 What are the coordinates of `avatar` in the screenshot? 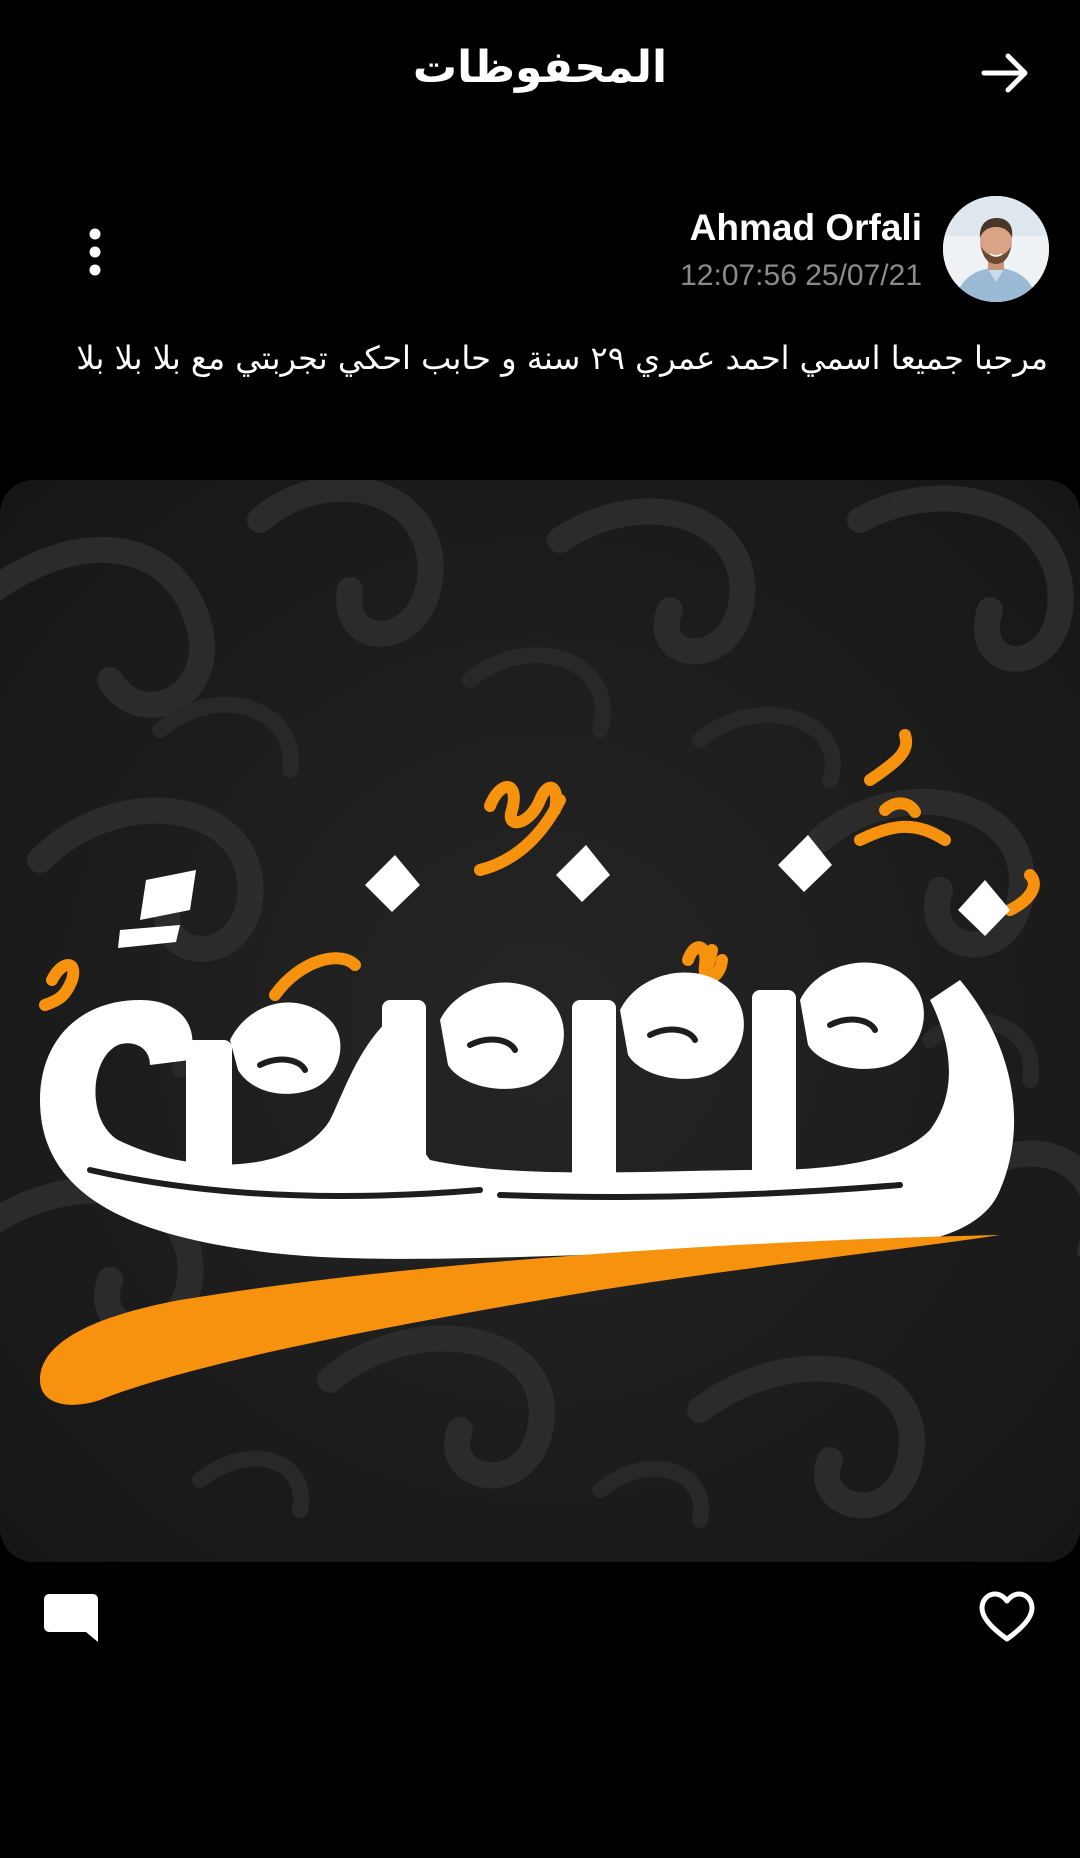 It's located at (996, 249).